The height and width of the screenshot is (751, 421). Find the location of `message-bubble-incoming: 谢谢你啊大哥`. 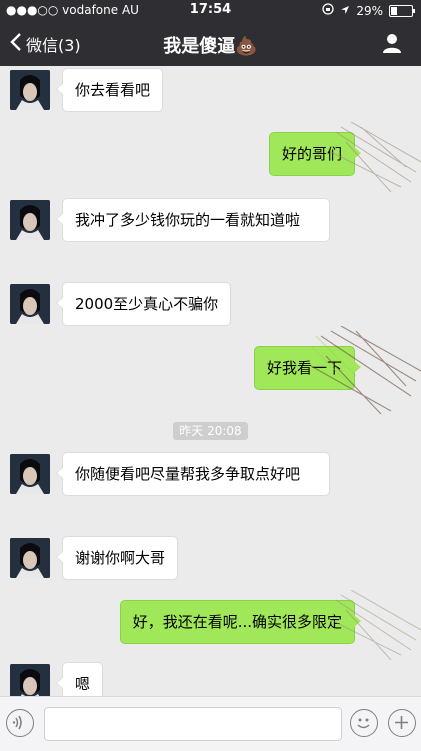

message-bubble-incoming: 谢谢你啊大哥 is located at coordinates (117, 558).